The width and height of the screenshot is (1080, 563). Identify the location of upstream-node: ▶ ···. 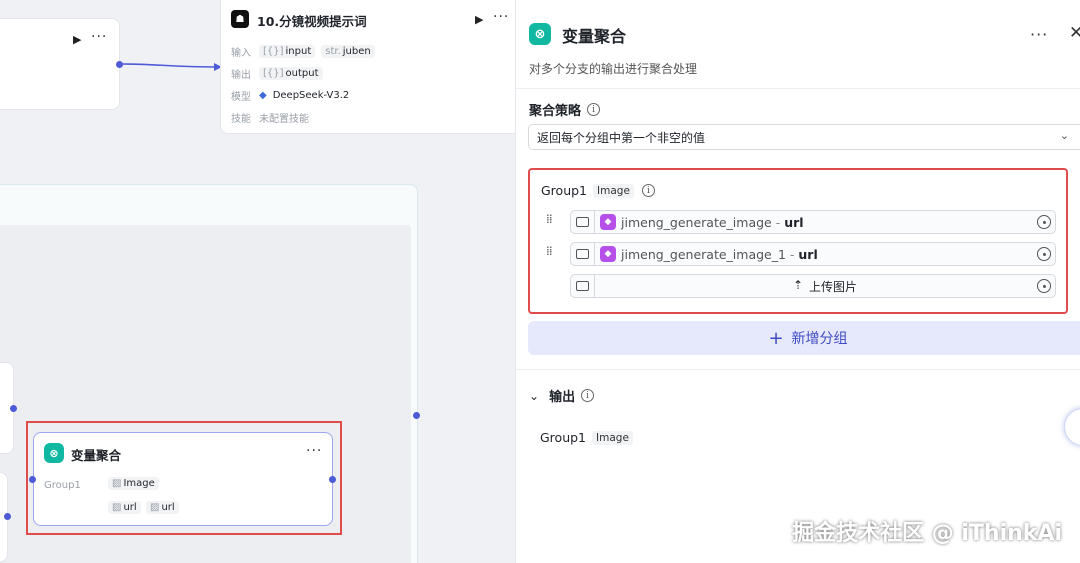
(60, 64).